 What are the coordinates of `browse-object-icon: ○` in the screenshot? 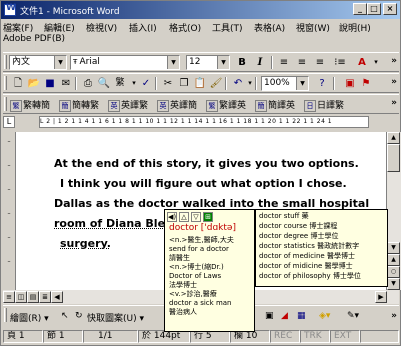 It's located at (393, 272).